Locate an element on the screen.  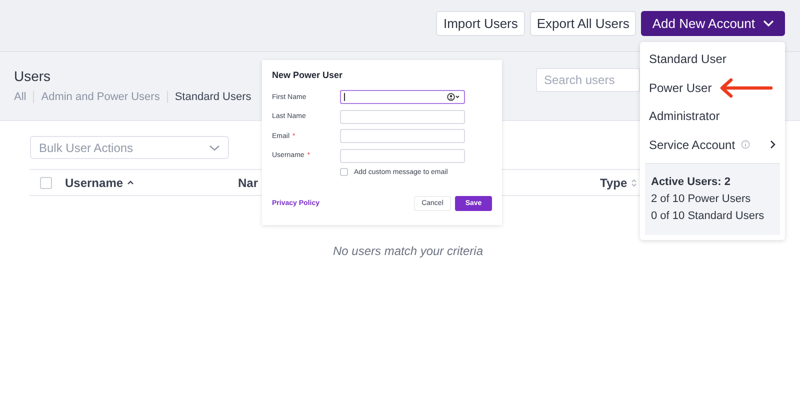
column-header: Nar is located at coordinates (248, 183).